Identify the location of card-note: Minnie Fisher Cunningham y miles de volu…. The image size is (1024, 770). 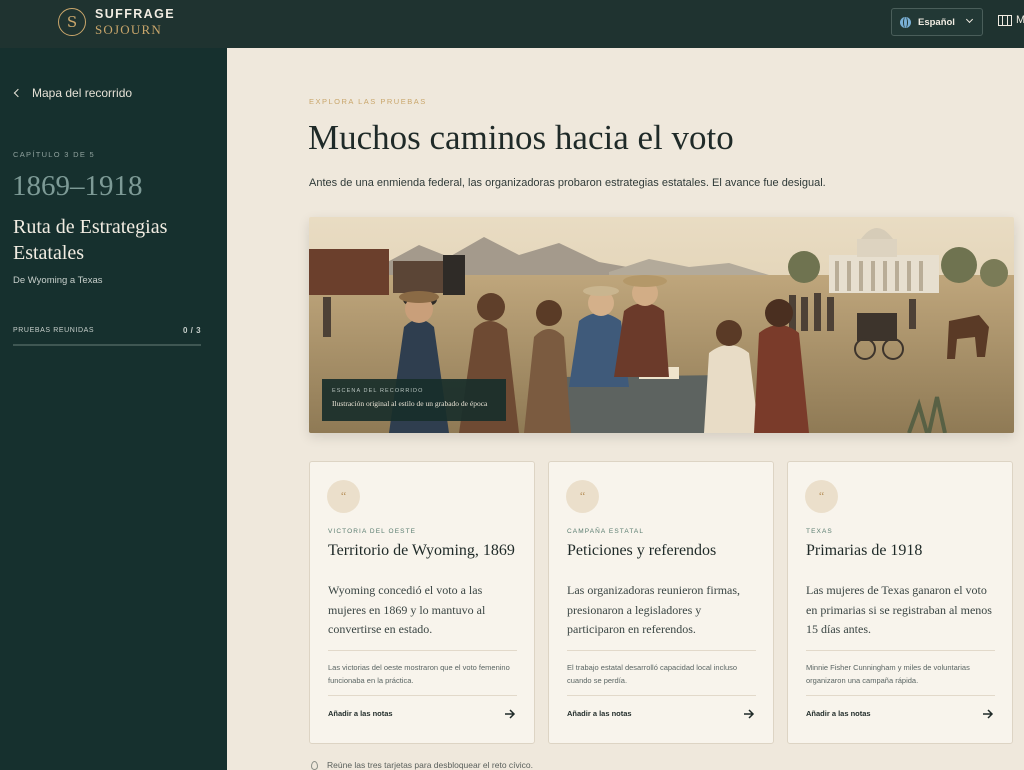
(888, 674).